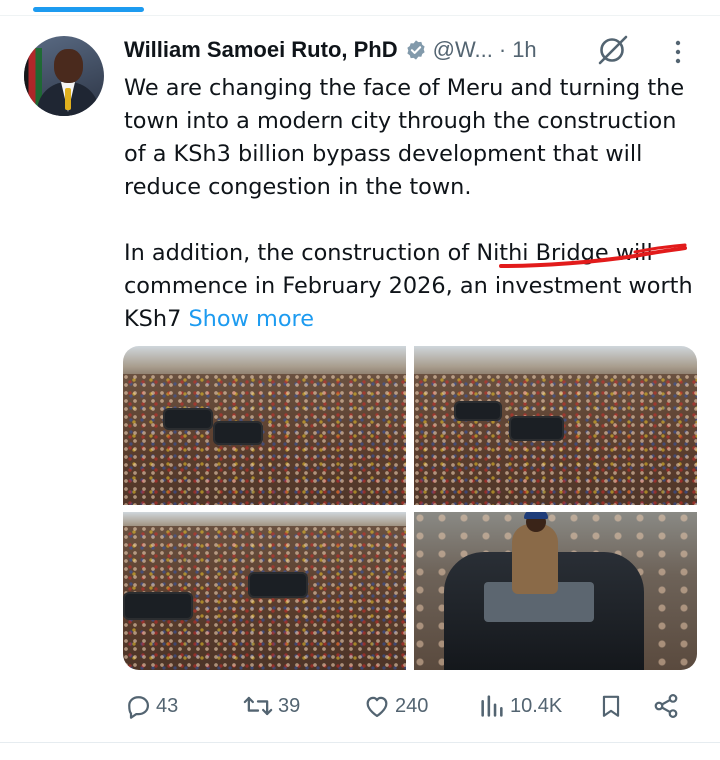  Describe the element at coordinates (139, 707) in the screenshot. I see `reply-icon` at that location.